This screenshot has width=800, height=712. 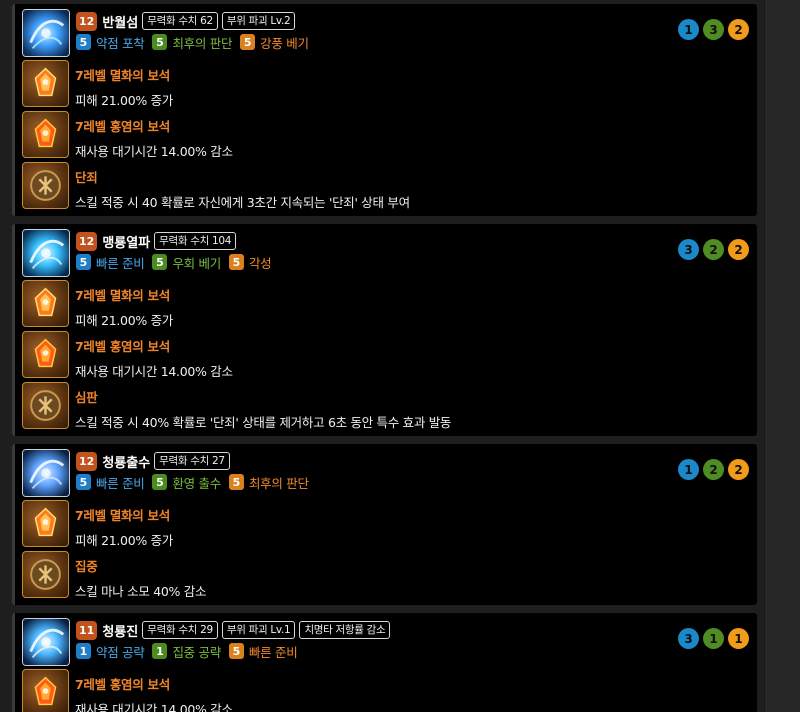 What do you see at coordinates (120, 43) in the screenshot?
I see `tripod-name: 약점 포착` at bounding box center [120, 43].